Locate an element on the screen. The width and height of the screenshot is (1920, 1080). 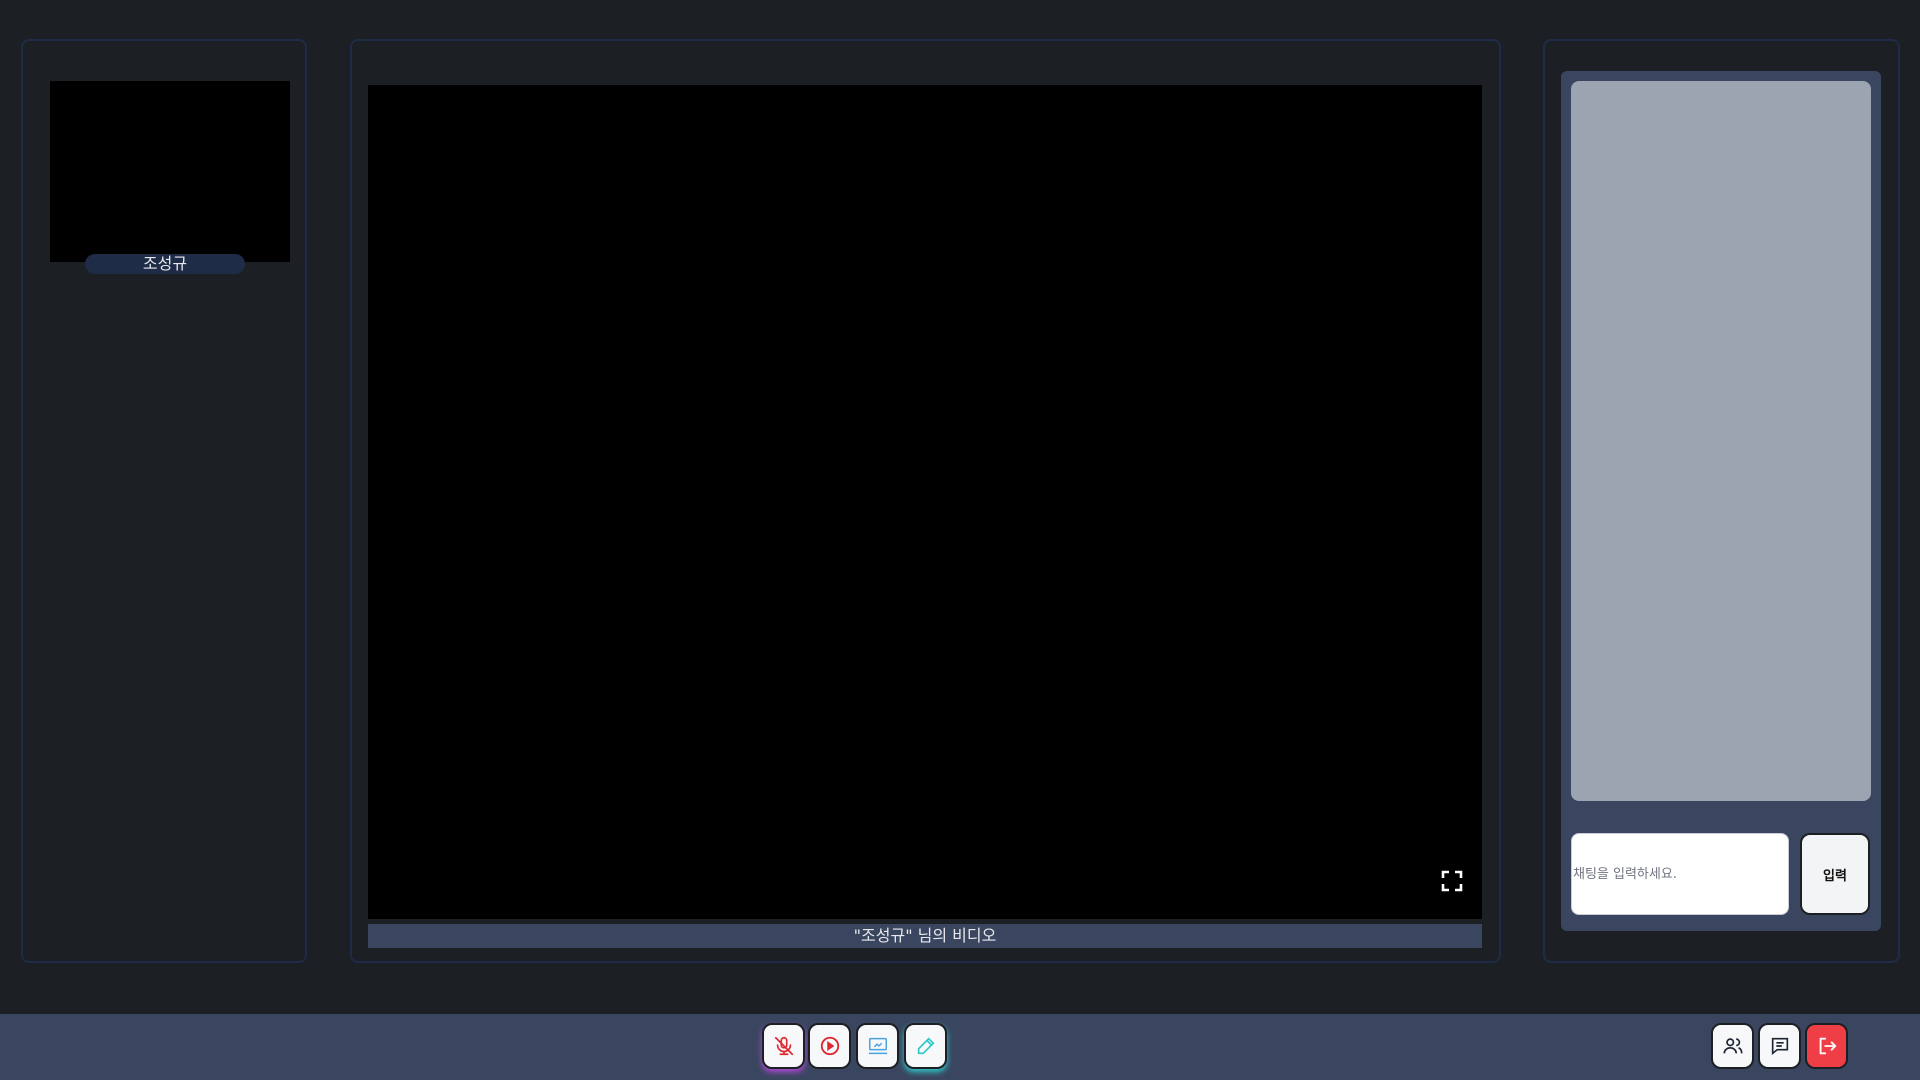
leave-button is located at coordinates (1826, 1046).